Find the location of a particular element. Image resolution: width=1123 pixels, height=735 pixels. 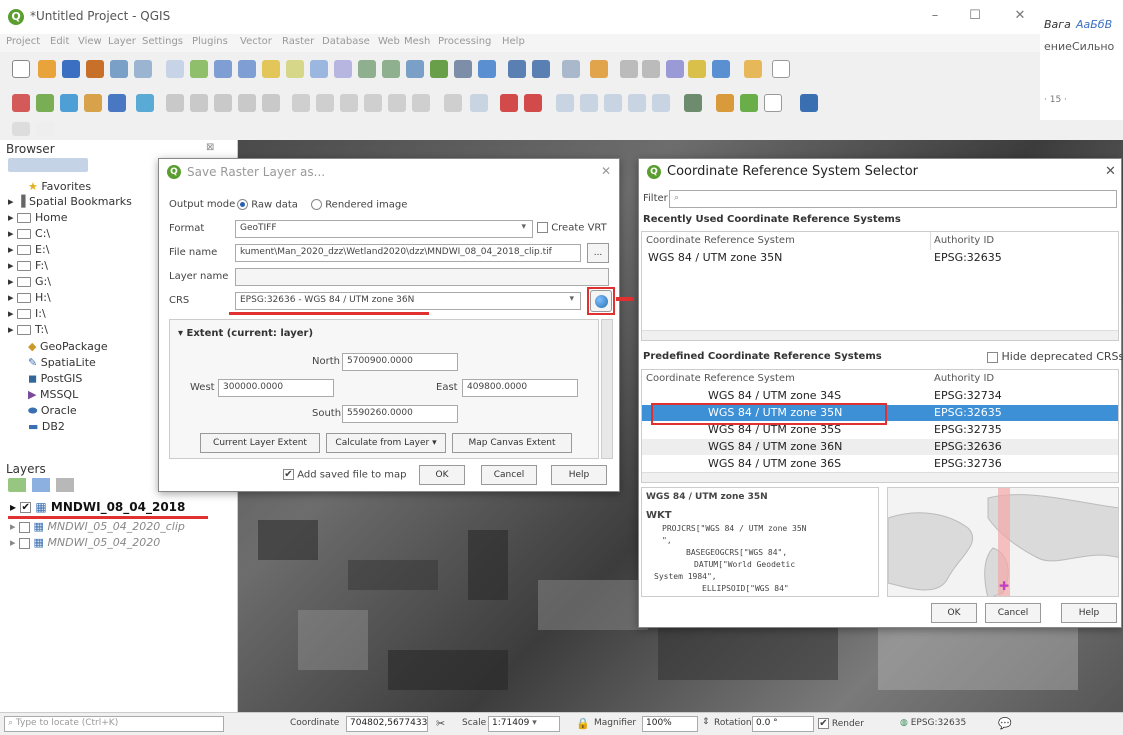

raw-data-radio: Raw data is located at coordinates (267, 205).